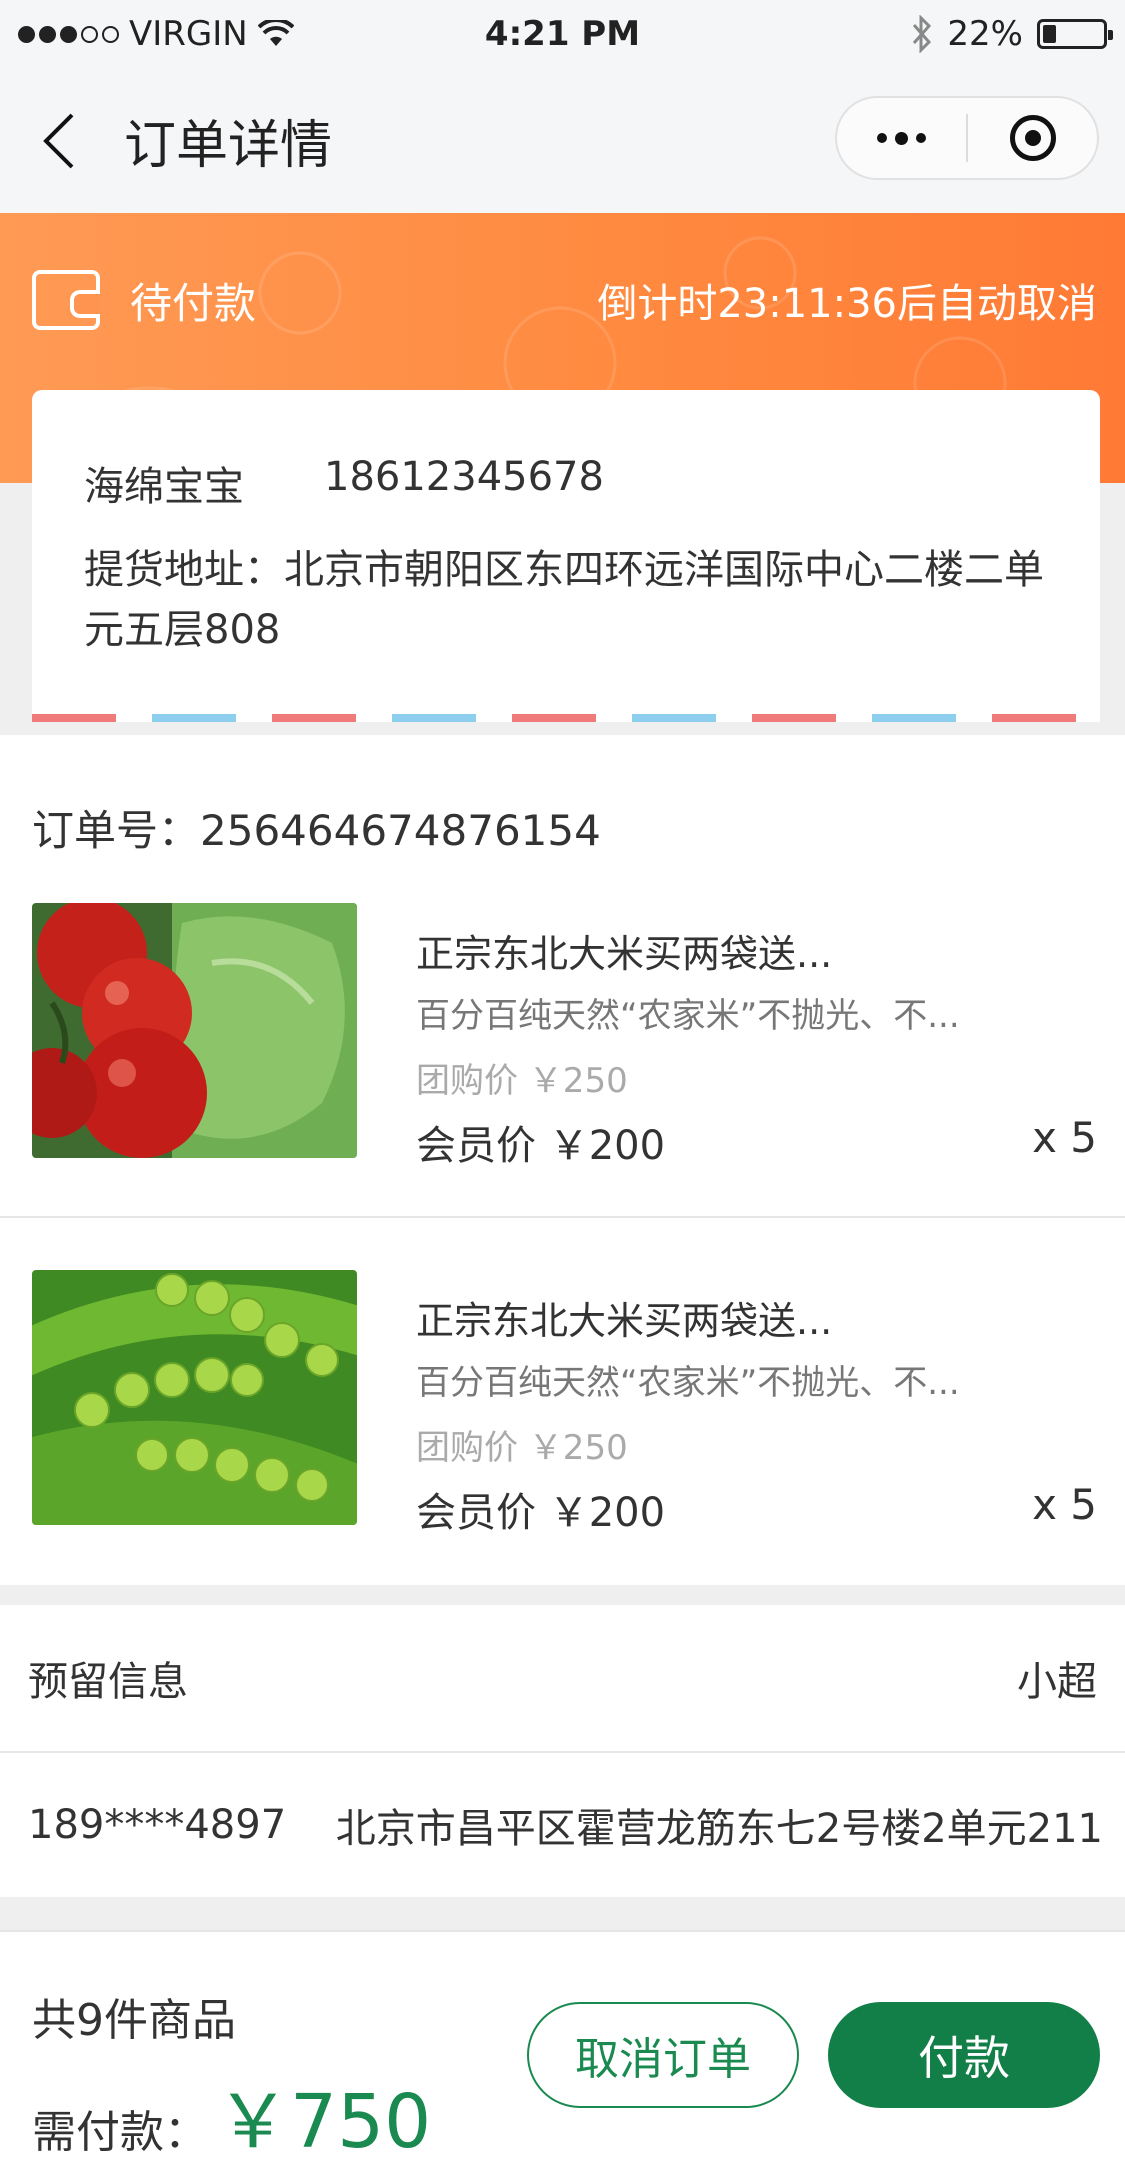 Image resolution: width=1125 pixels, height=2177 pixels. What do you see at coordinates (562, 140) in the screenshot?
I see `nav-bar: 订单详情` at bounding box center [562, 140].